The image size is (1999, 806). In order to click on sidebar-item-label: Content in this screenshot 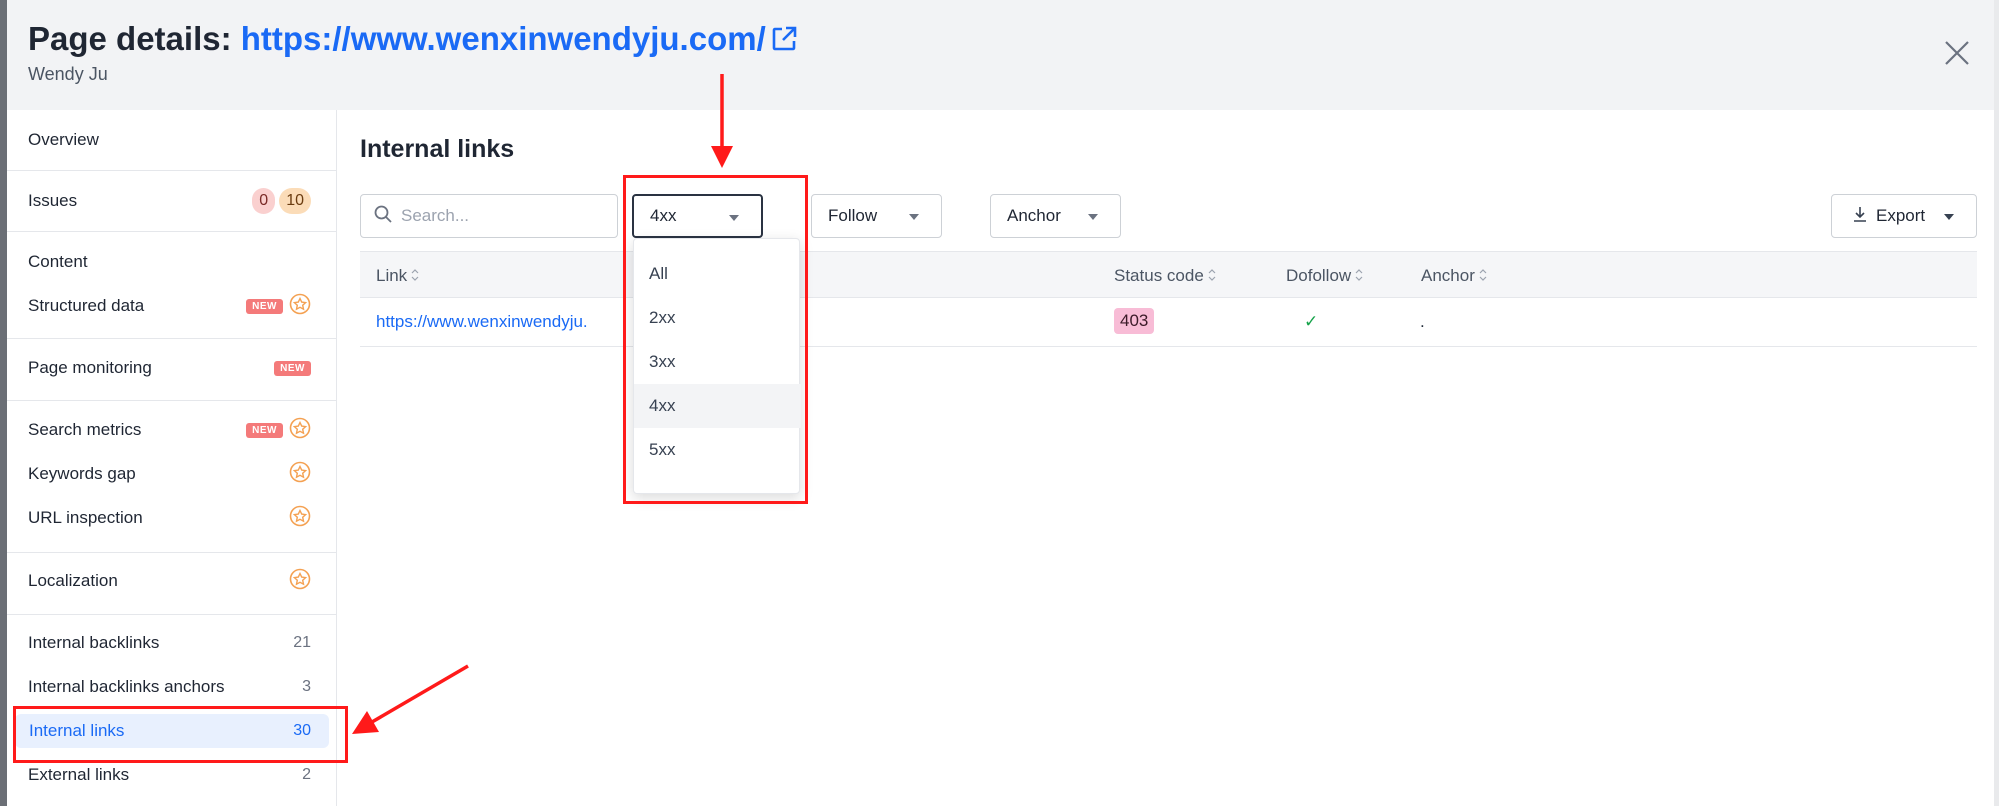, I will do `click(58, 261)`.